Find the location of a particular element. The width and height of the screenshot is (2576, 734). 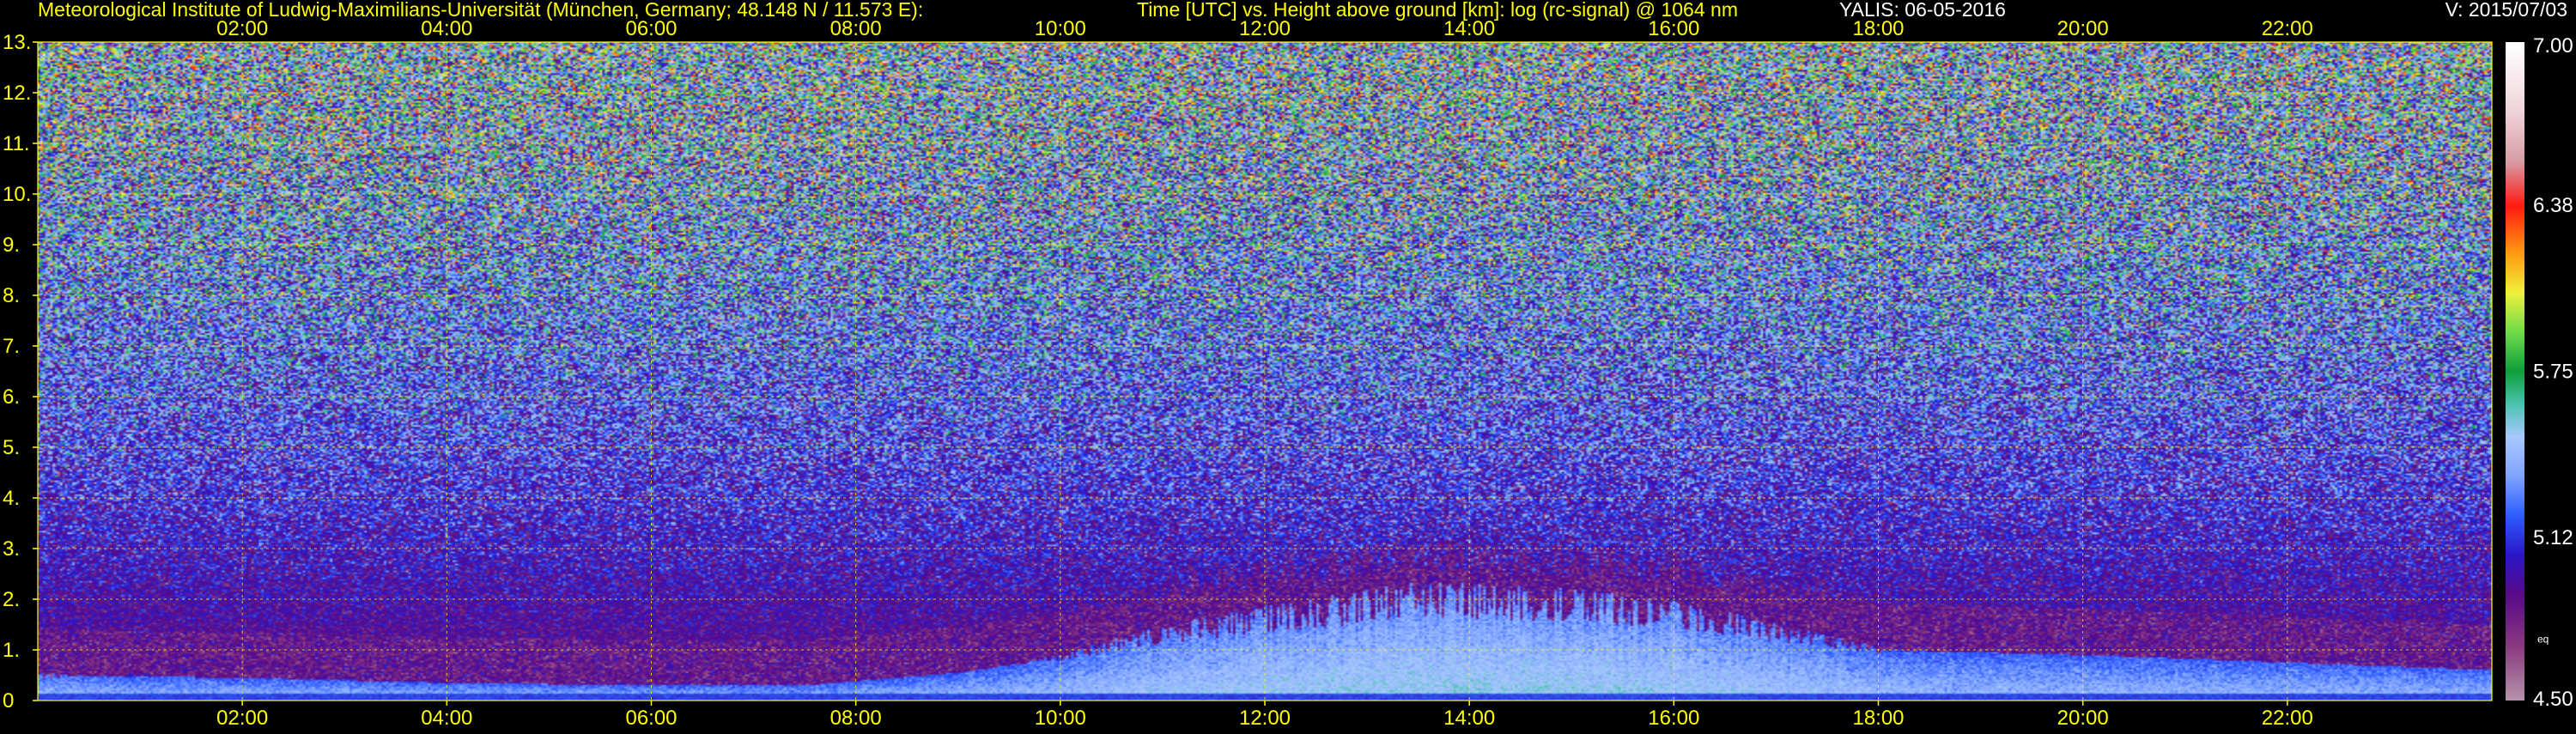

header-version: V: 2015/07/03 is located at coordinates (2506, 11).